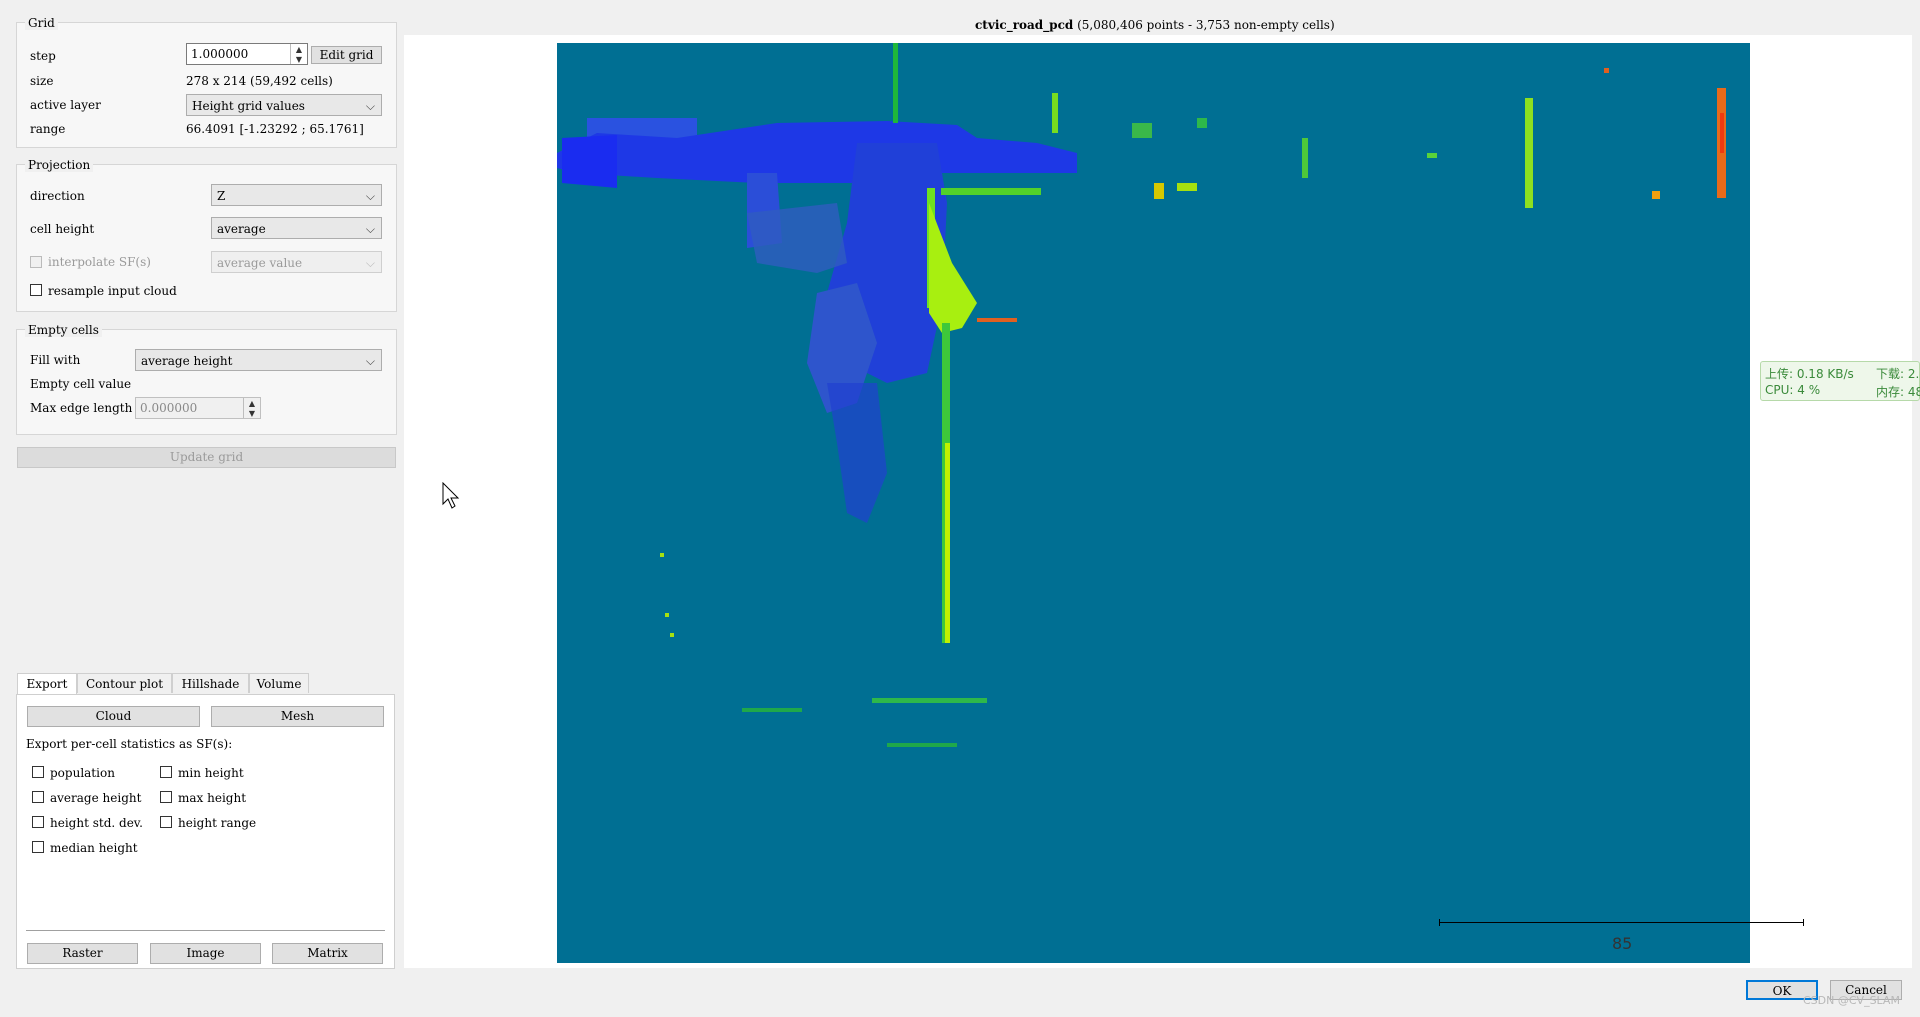  I want to click on cpu-usage: CPU: 4 %, so click(1793, 390).